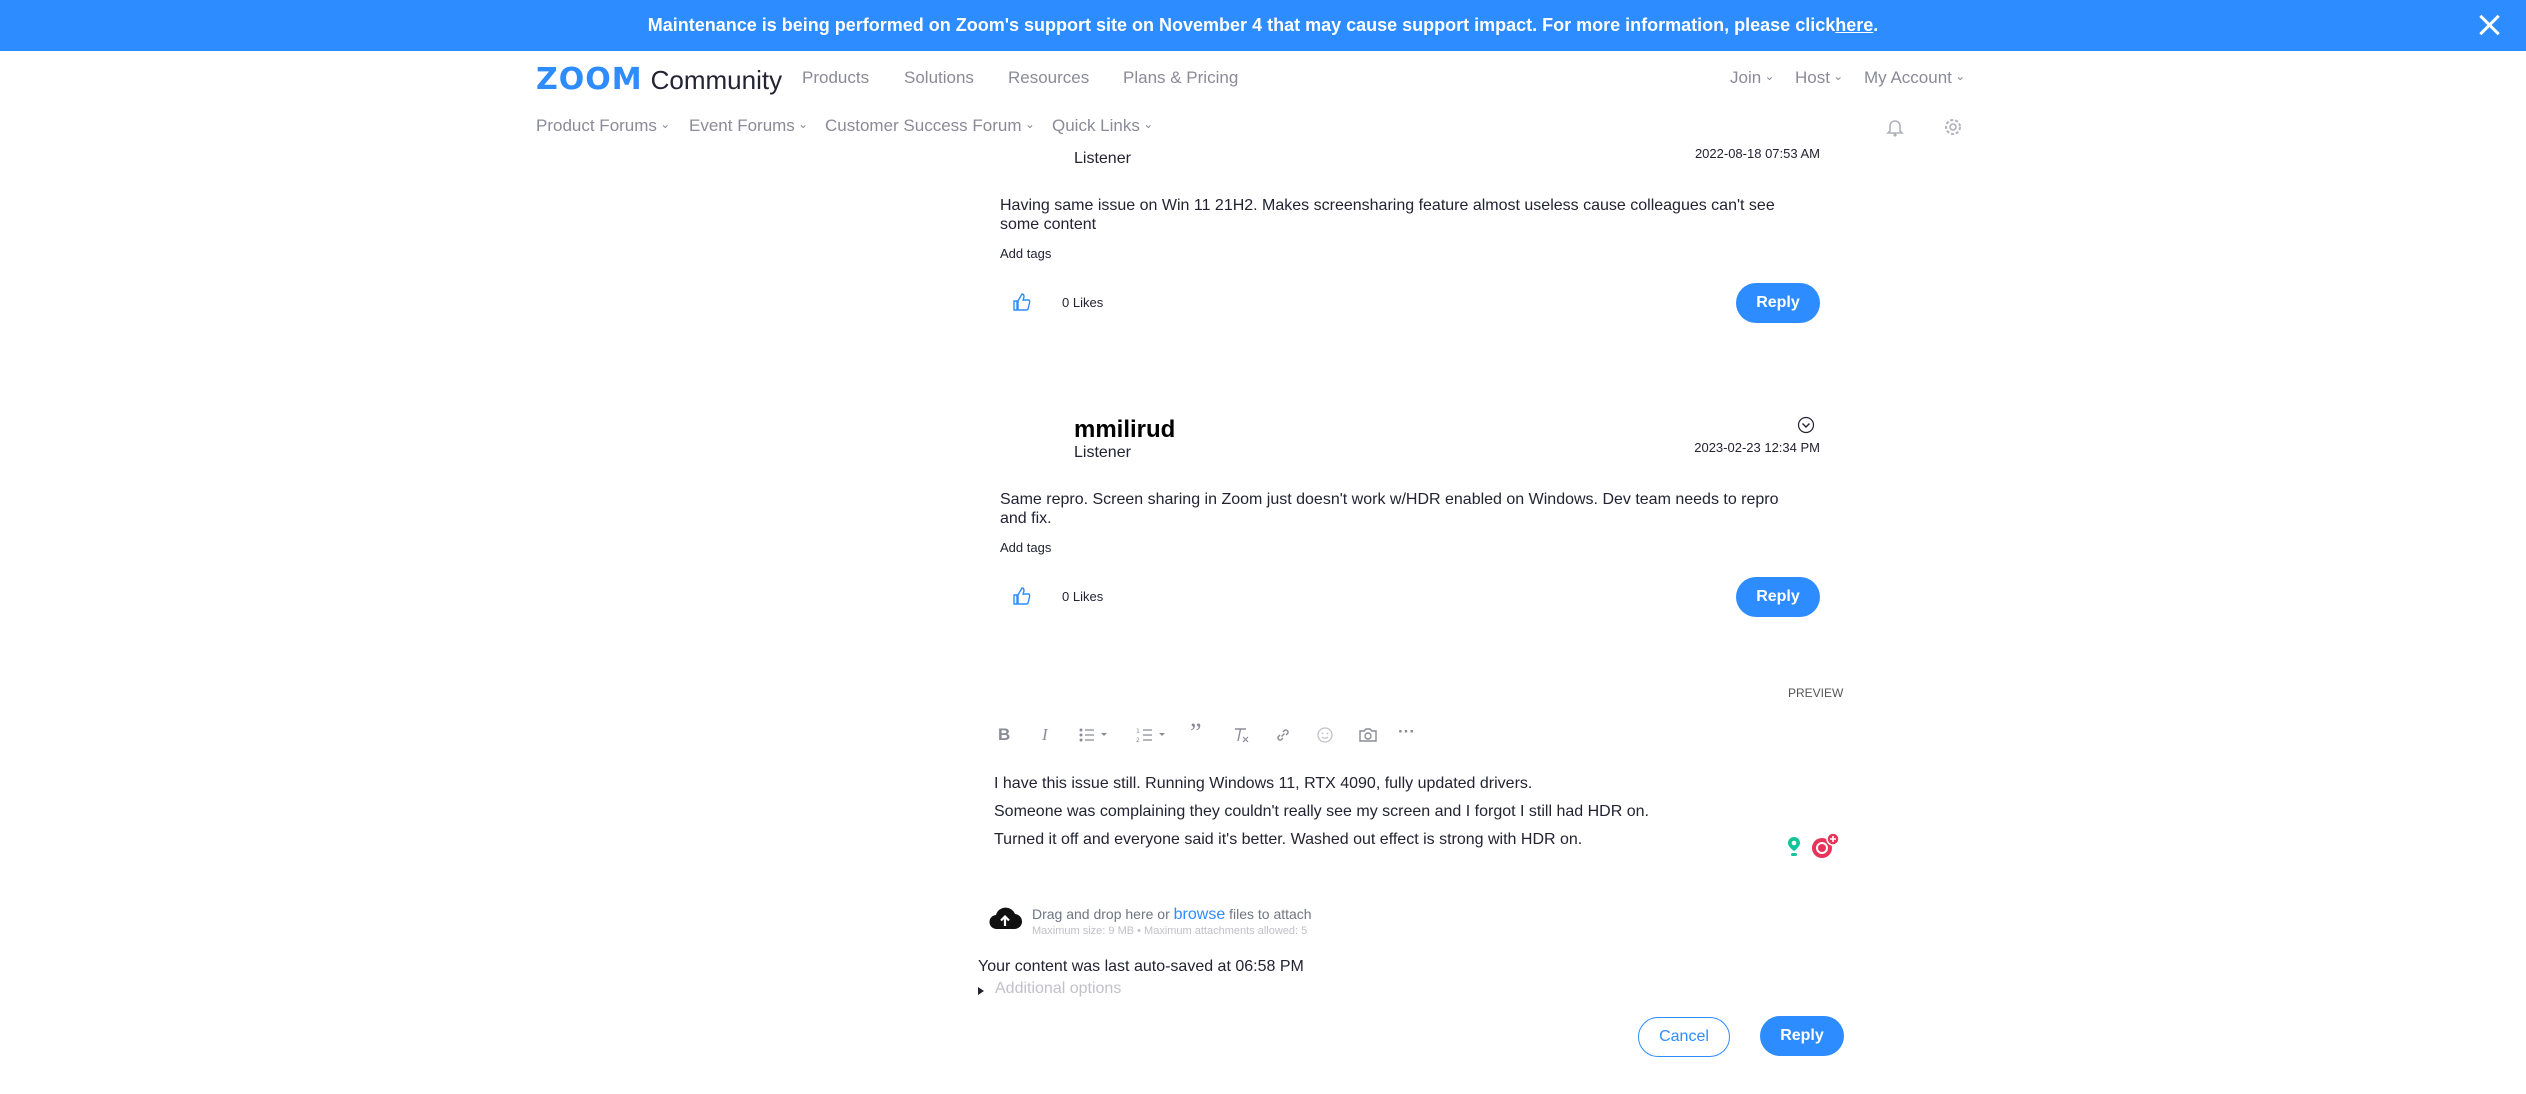 The width and height of the screenshot is (2526, 1094). What do you see at coordinates (603, 126) in the screenshot?
I see `subnav-product-forums: Product Forums` at bounding box center [603, 126].